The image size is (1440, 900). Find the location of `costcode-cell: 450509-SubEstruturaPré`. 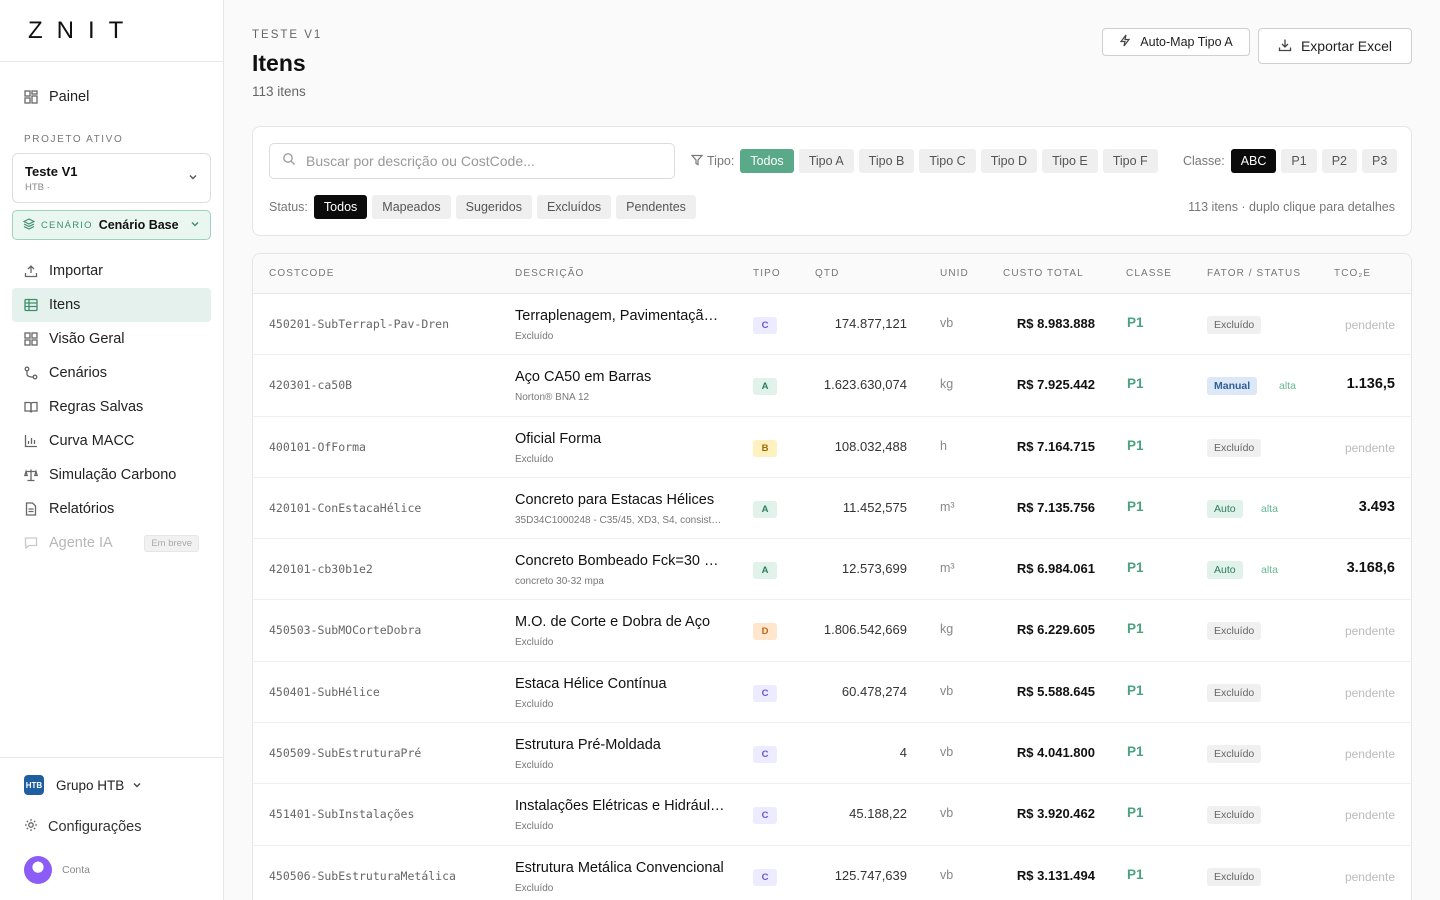

costcode-cell: 450509-SubEstruturaPré is located at coordinates (345, 753).